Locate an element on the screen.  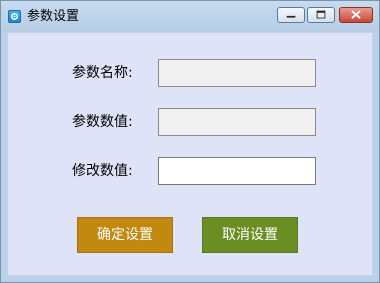
edit-value-label: 修改数值: is located at coordinates (102, 171).